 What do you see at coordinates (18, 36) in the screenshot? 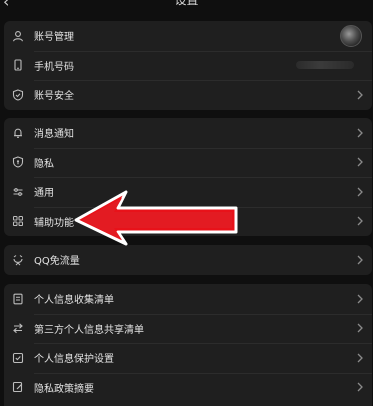
I see `user-icon` at bounding box center [18, 36].